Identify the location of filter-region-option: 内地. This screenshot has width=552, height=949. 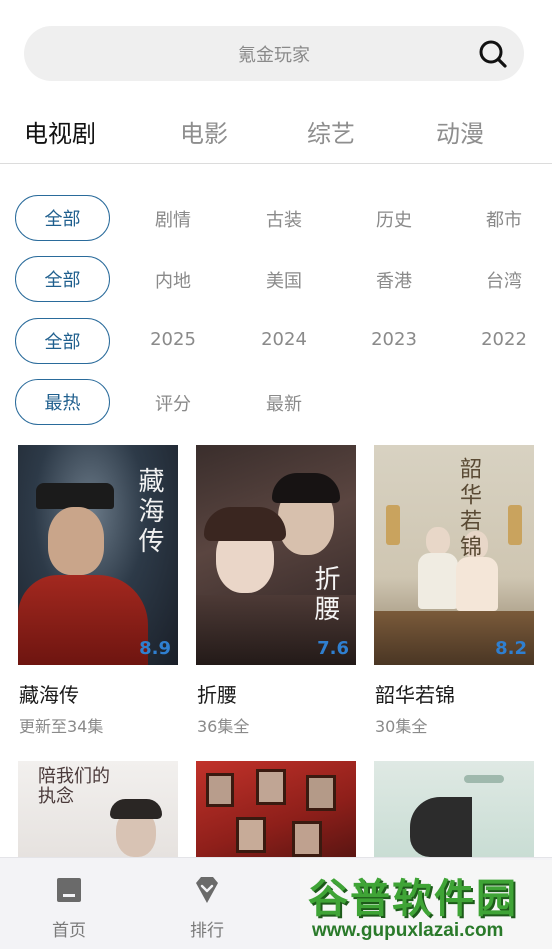
(173, 280).